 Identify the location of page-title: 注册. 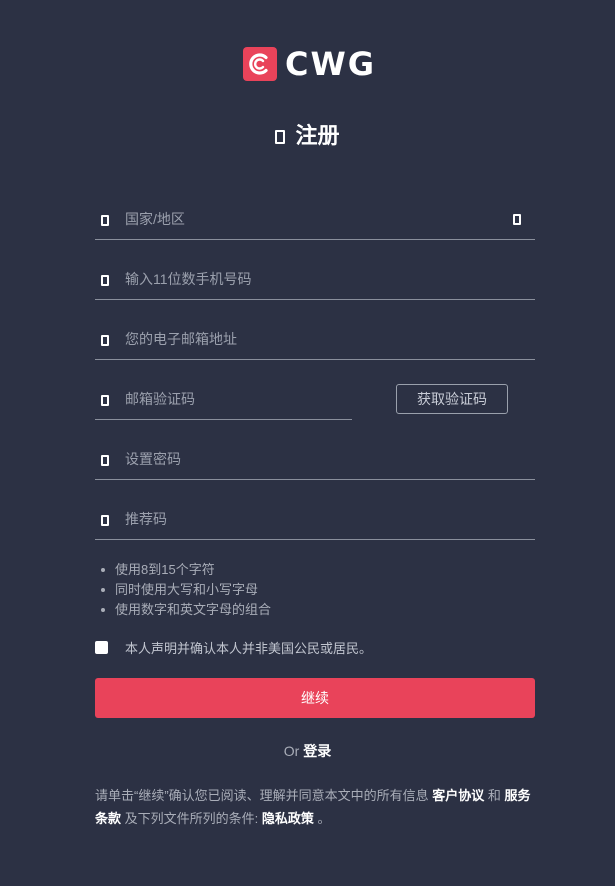
(307, 134).